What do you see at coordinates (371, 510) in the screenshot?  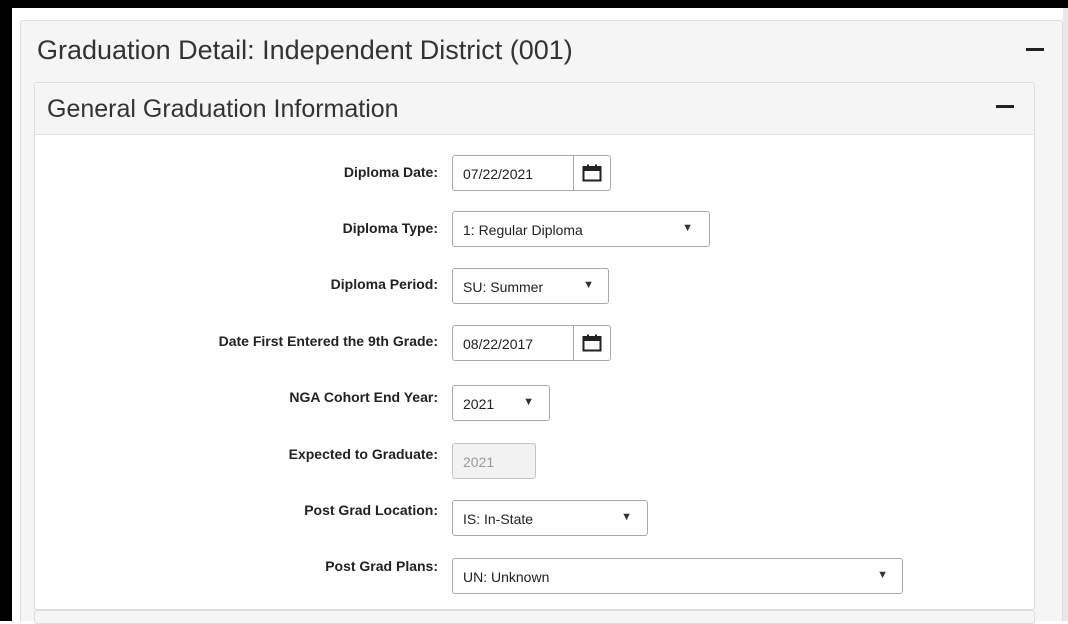 I see `post-grad-location-label: Post Grad Location:` at bounding box center [371, 510].